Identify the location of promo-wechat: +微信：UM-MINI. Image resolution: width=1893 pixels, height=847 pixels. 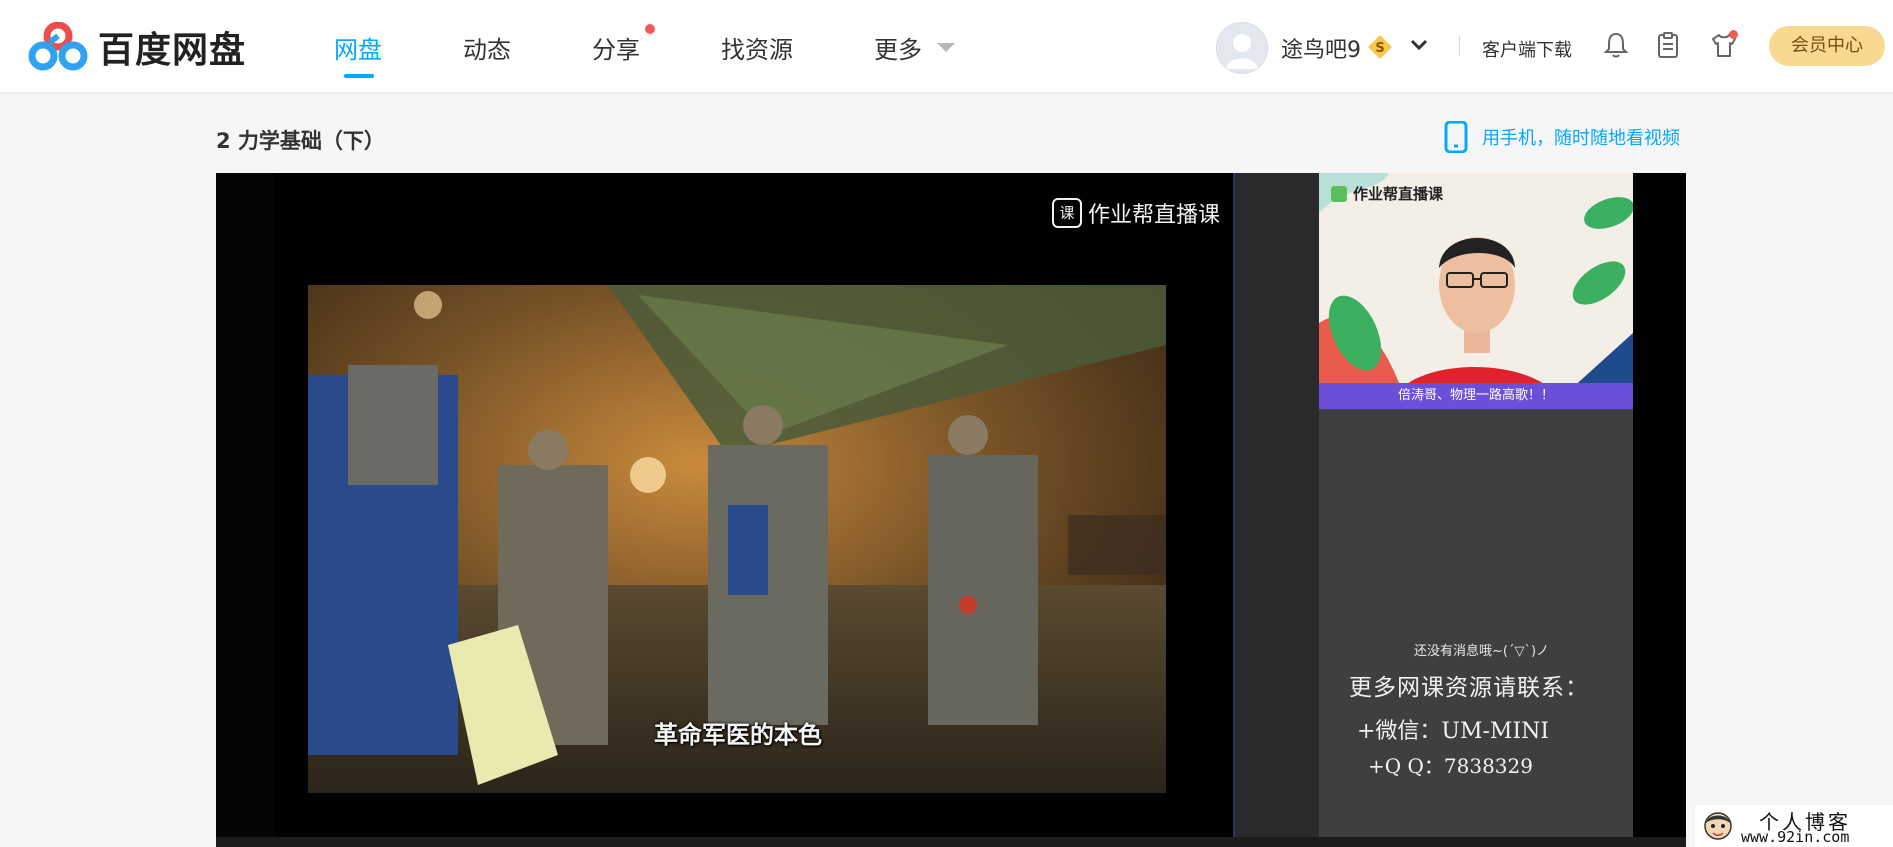
(1453, 731).